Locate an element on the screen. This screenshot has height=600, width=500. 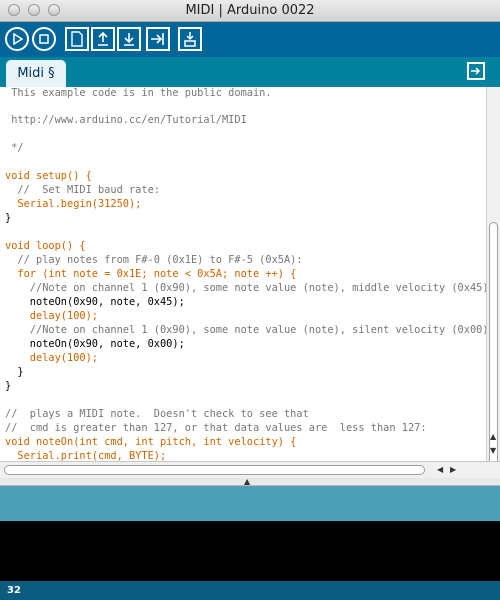
scroll-left-icon: ◀ is located at coordinates (440, 470).